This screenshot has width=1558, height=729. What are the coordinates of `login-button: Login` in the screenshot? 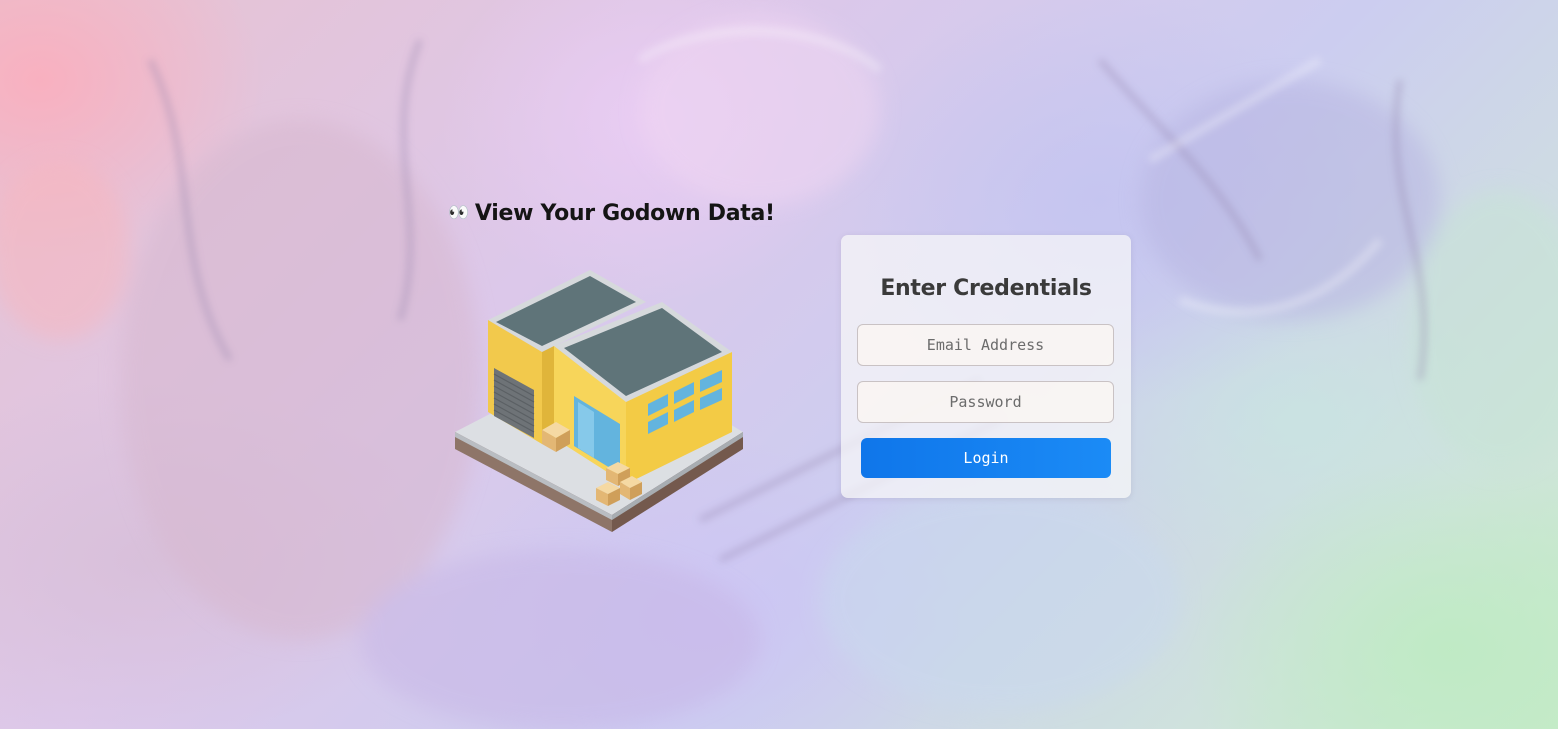 It's located at (986, 458).